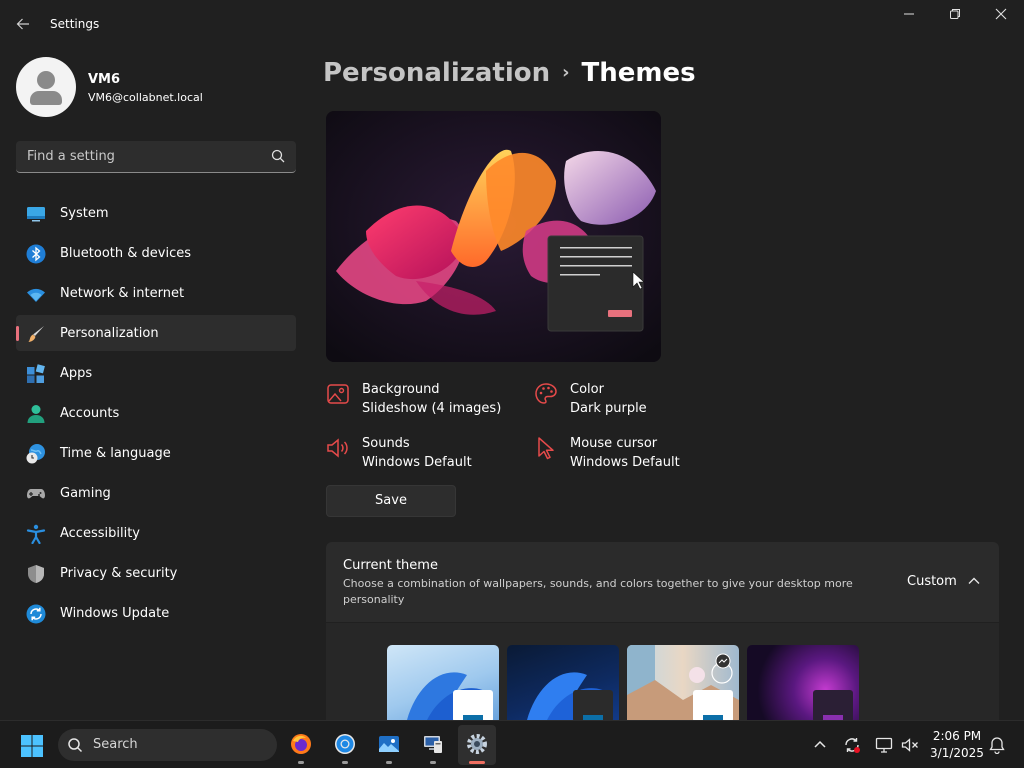 The image size is (1024, 768). Describe the element at coordinates (36, 414) in the screenshot. I see `person-icon` at that location.